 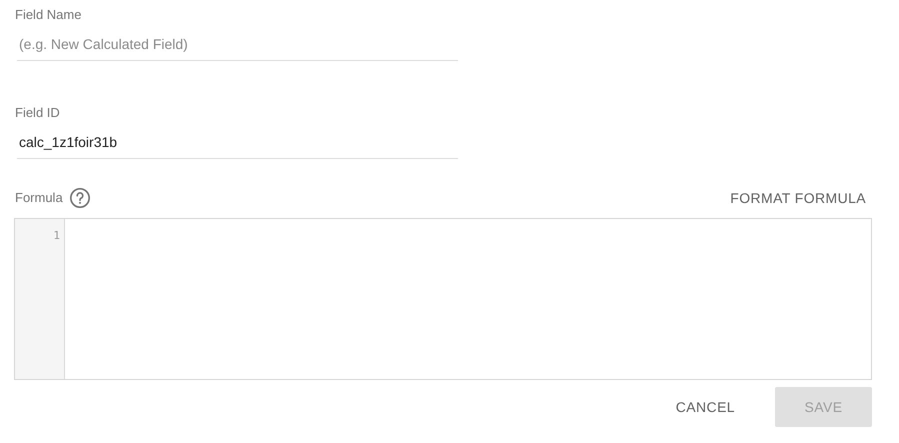 What do you see at coordinates (79, 198) in the screenshot?
I see `help-icon` at bounding box center [79, 198].